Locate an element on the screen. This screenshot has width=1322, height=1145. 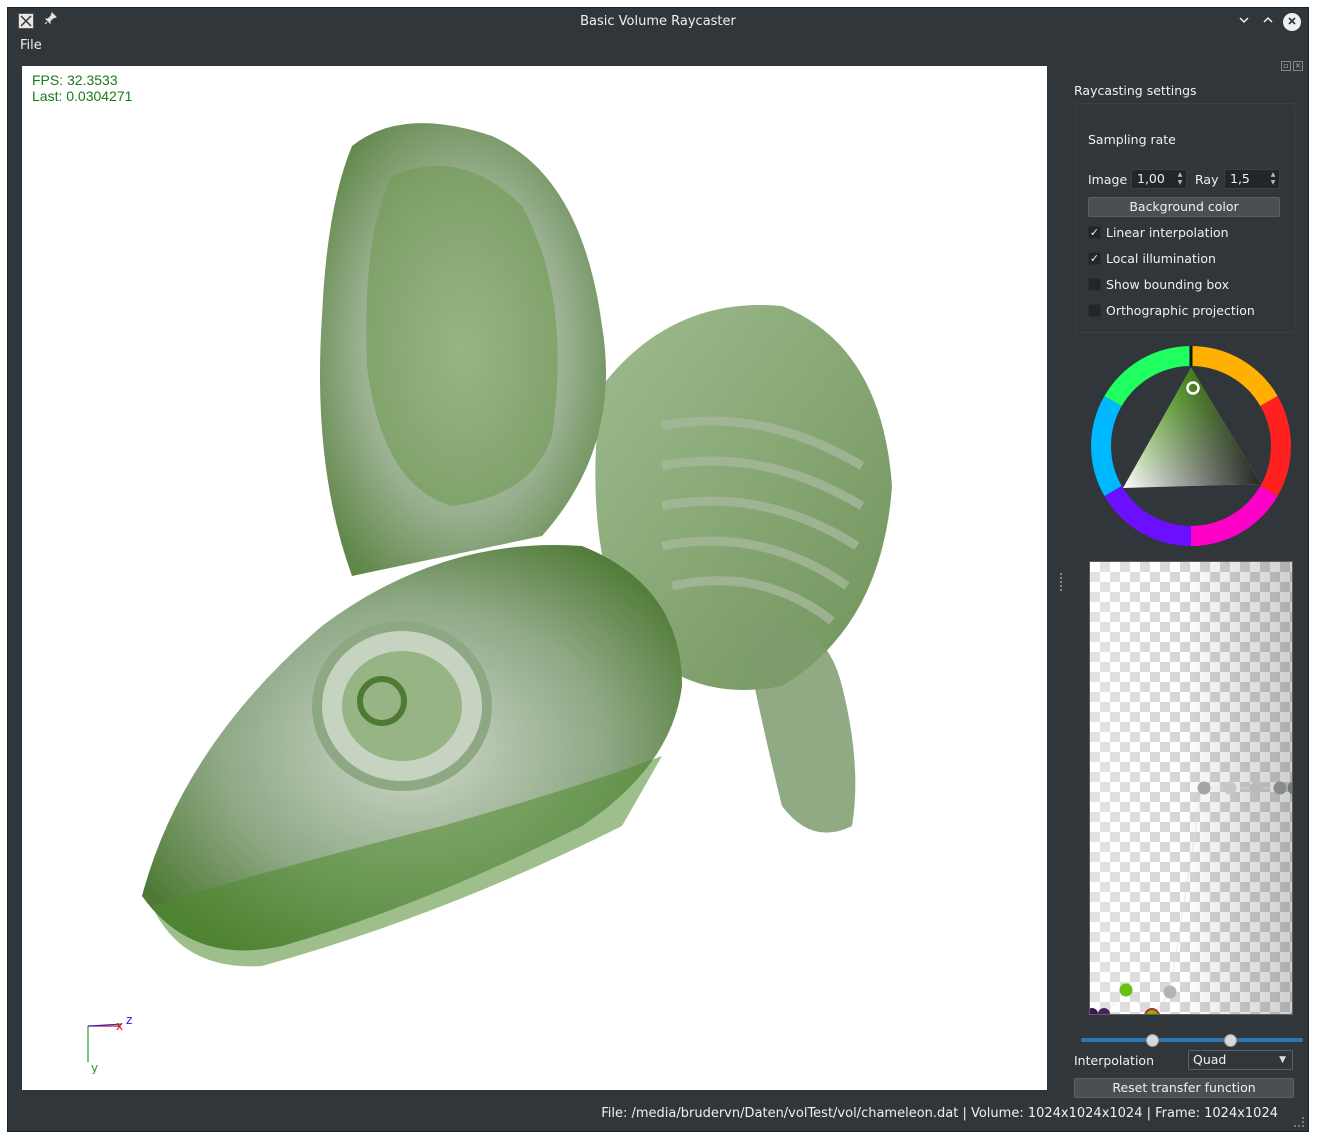
image-sampling-spinbox: 1,00 ▲ ▼ is located at coordinates (1159, 179).